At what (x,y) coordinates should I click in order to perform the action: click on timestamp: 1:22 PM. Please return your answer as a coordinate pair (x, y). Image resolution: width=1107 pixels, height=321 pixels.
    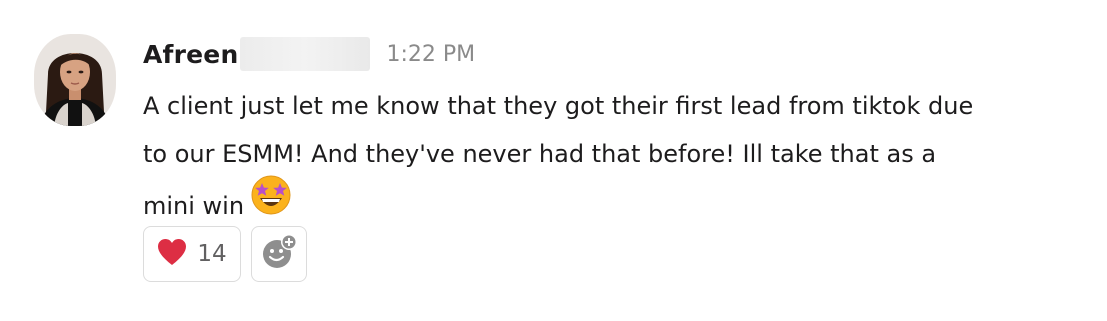
    Looking at the image, I should click on (430, 54).